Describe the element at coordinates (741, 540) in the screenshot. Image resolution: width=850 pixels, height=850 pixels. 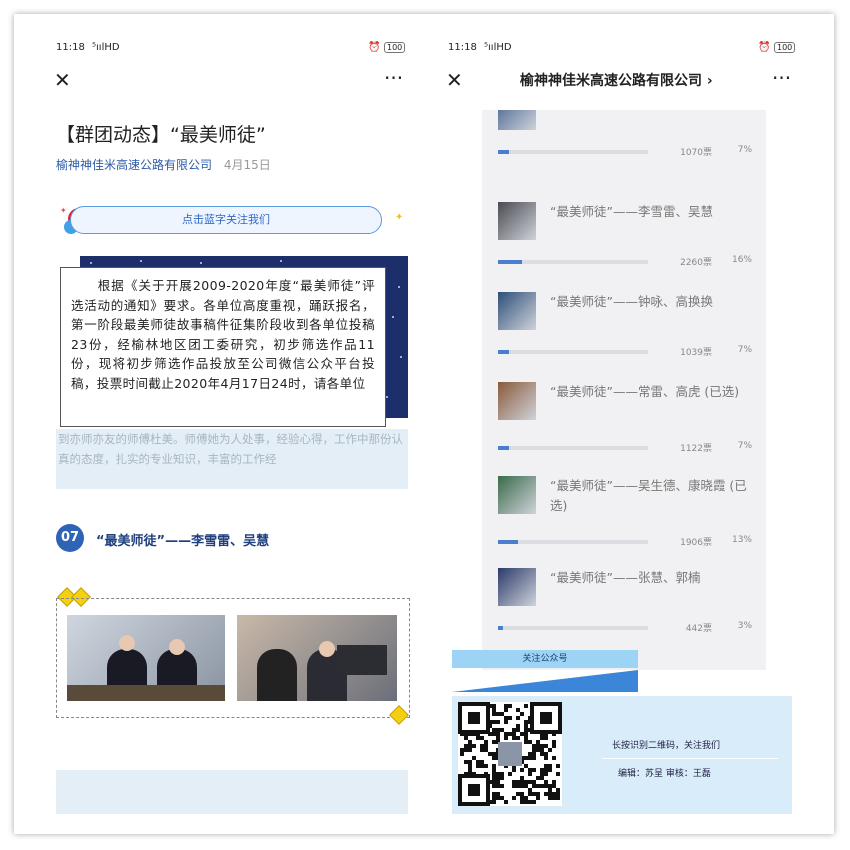
I see `vote-percent: 13%` at that location.